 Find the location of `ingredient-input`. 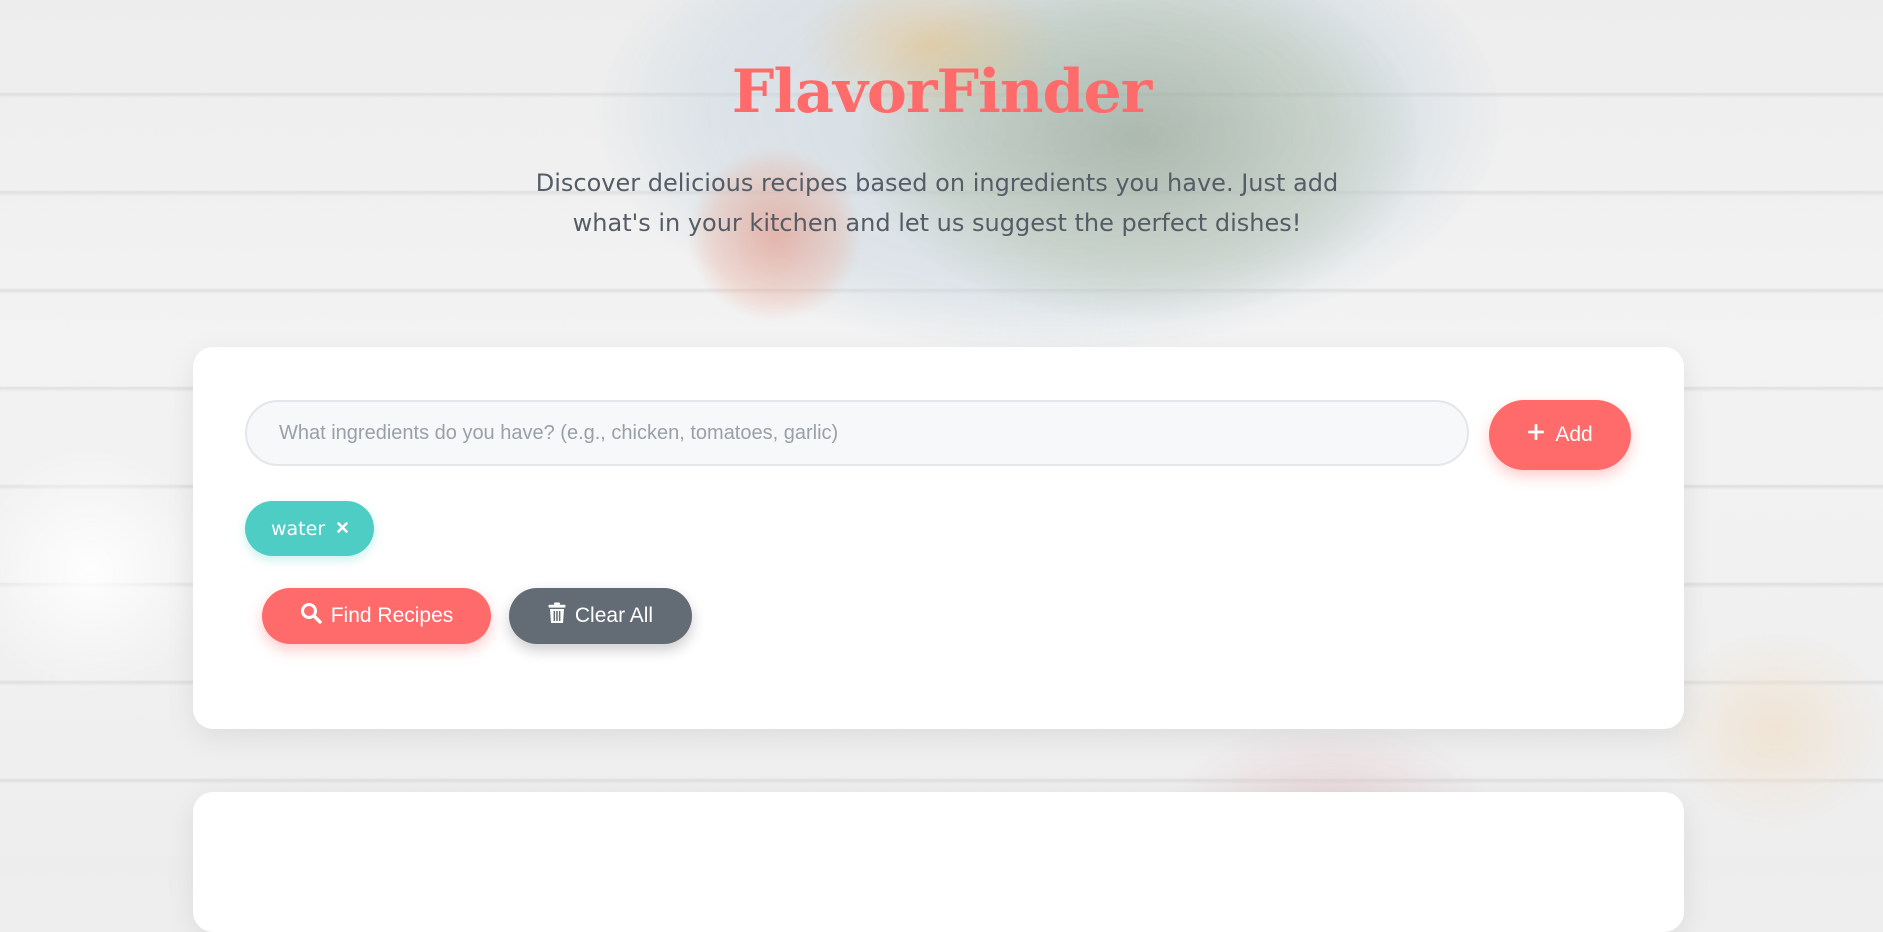

ingredient-input is located at coordinates (857, 433).